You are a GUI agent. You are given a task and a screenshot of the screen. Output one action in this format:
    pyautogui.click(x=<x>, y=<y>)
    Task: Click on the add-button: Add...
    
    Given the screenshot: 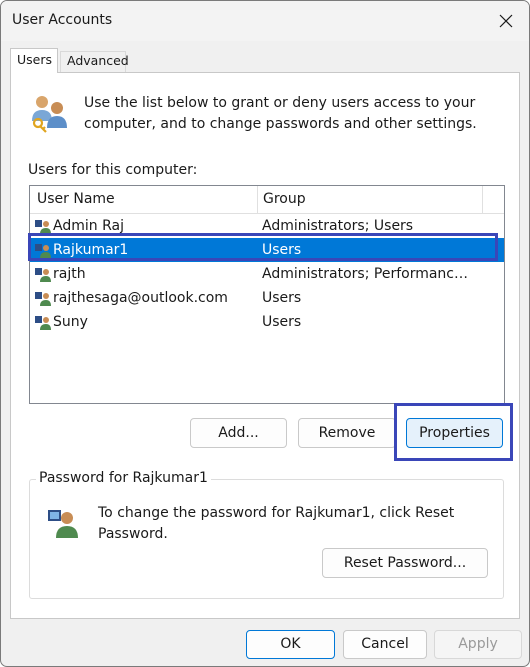 What is the action you would take?
    pyautogui.click(x=238, y=433)
    